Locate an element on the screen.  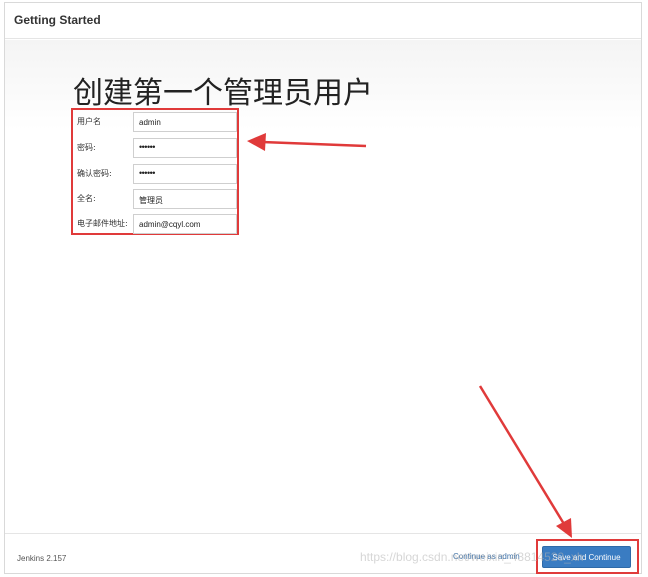
fullname-label: 全名: is located at coordinates (86, 198).